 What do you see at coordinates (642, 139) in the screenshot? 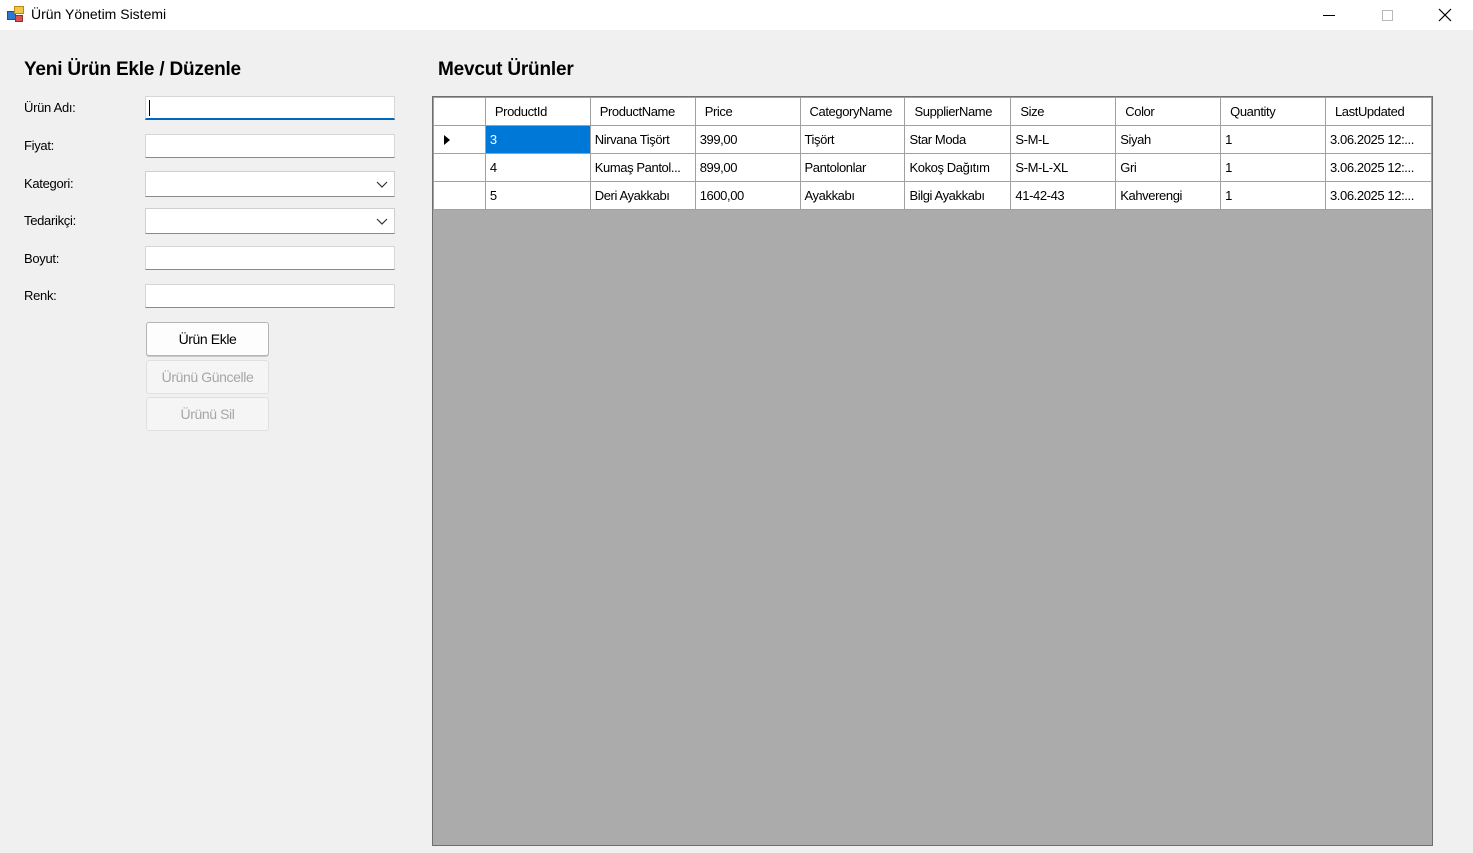
I see `table-cell: Nirvana Tişört` at bounding box center [642, 139].